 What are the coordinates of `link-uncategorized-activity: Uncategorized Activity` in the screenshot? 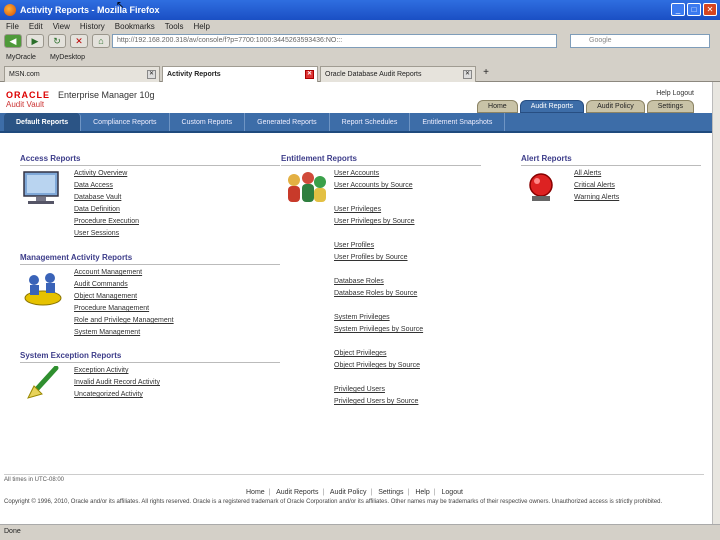 It's located at (117, 395).